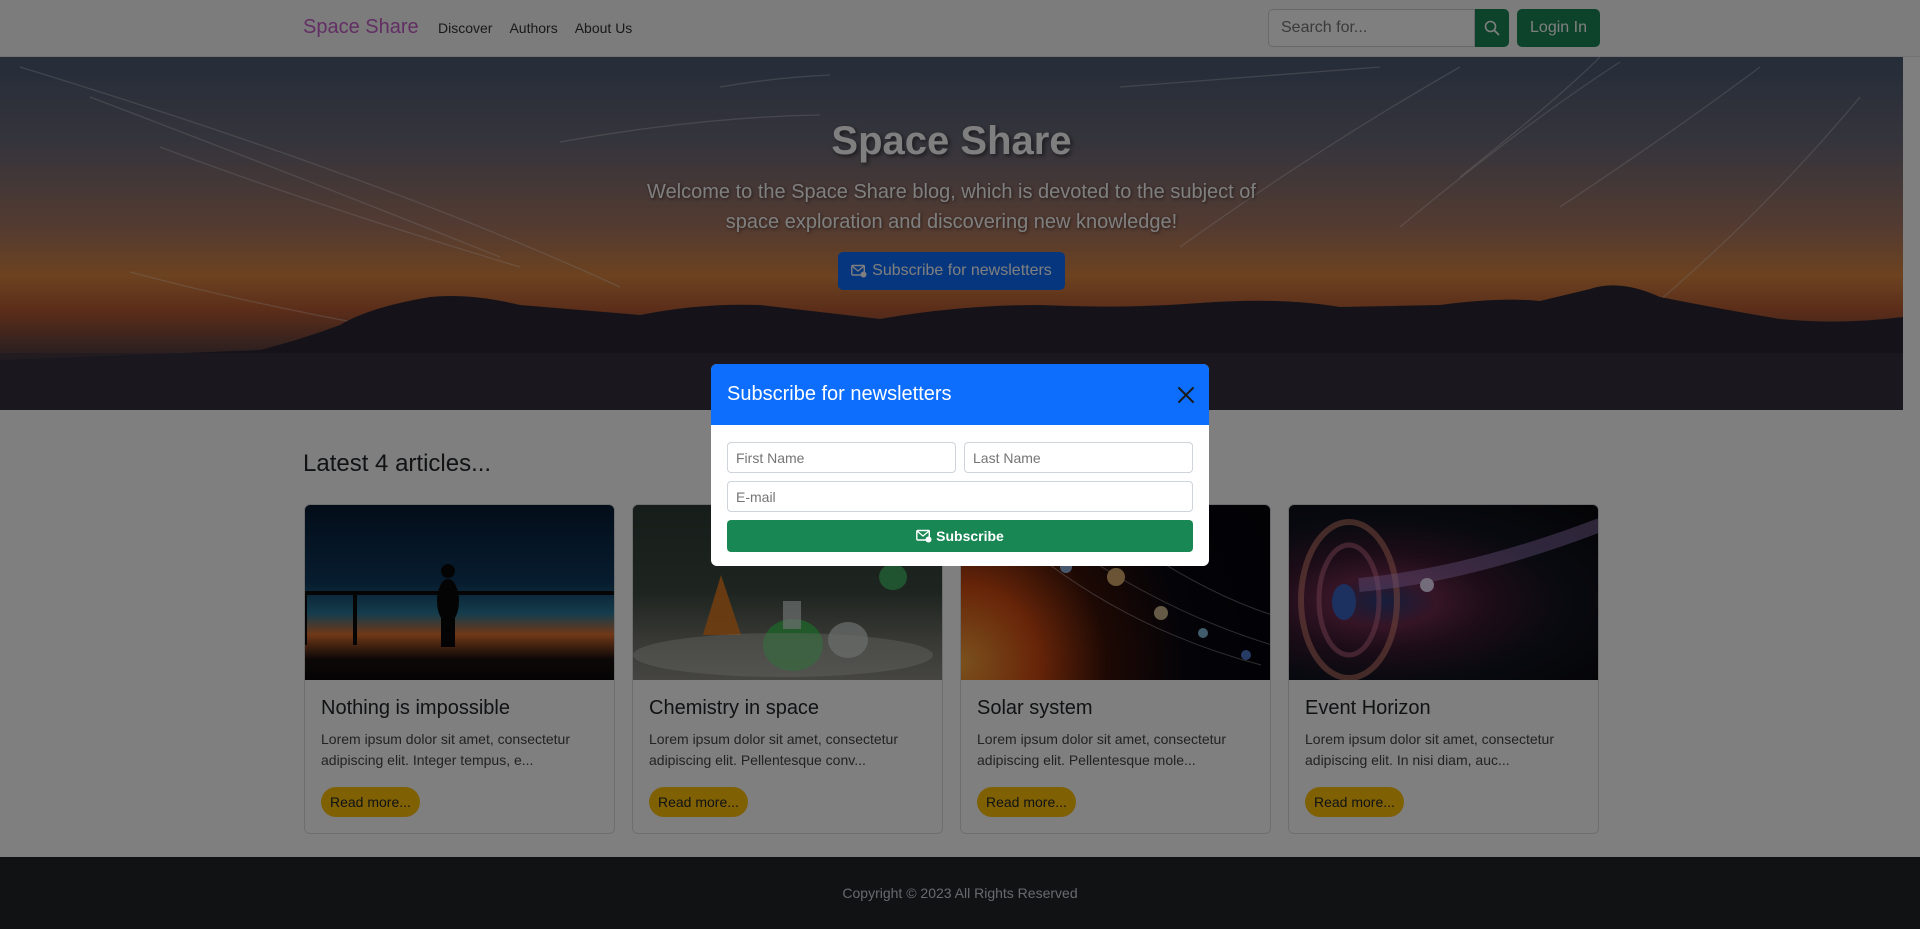  What do you see at coordinates (839, 394) in the screenshot?
I see `modal-title: Subscribe for newsletters` at bounding box center [839, 394].